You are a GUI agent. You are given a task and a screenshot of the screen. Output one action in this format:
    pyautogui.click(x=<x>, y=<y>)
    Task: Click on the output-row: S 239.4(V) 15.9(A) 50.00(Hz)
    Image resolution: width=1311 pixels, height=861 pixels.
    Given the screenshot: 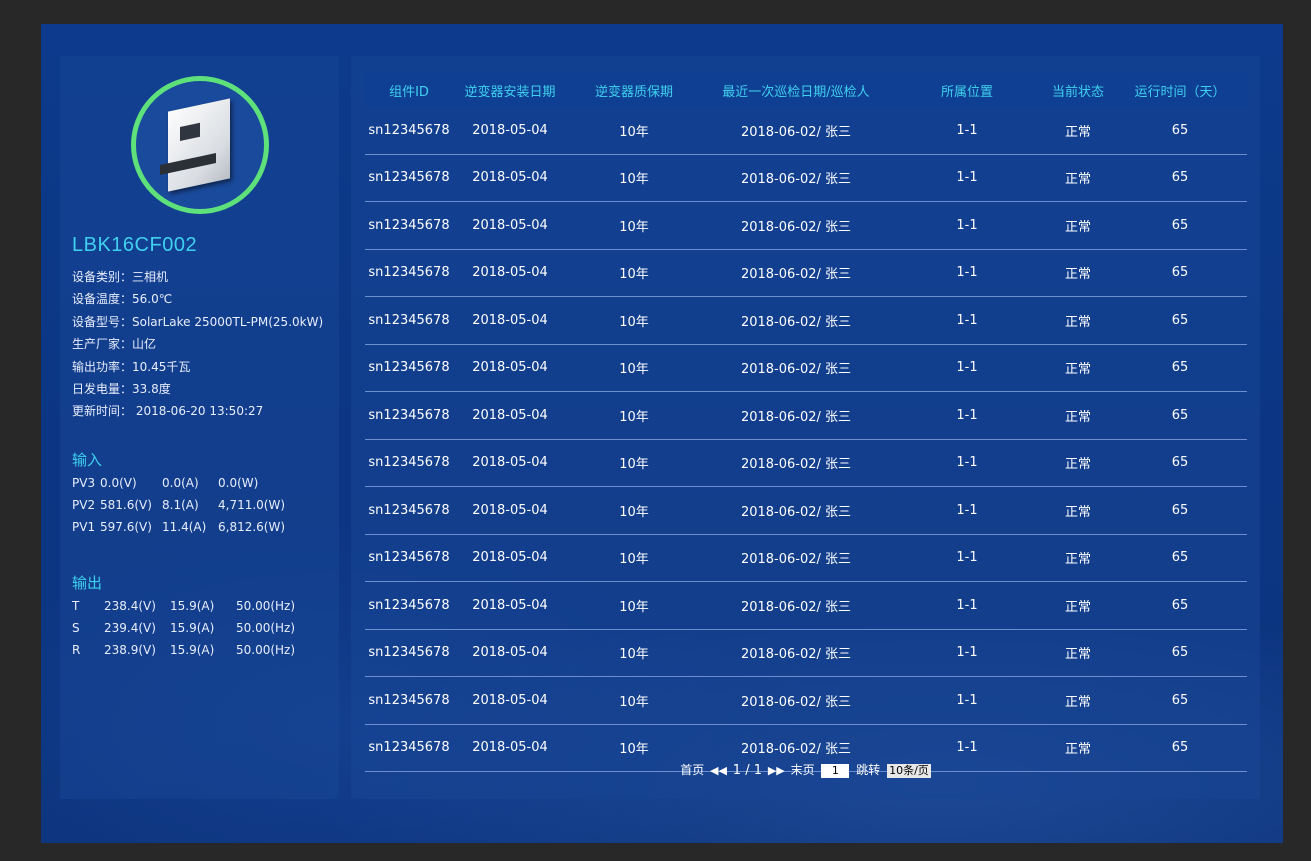 What is the action you would take?
    pyautogui.click(x=183, y=628)
    